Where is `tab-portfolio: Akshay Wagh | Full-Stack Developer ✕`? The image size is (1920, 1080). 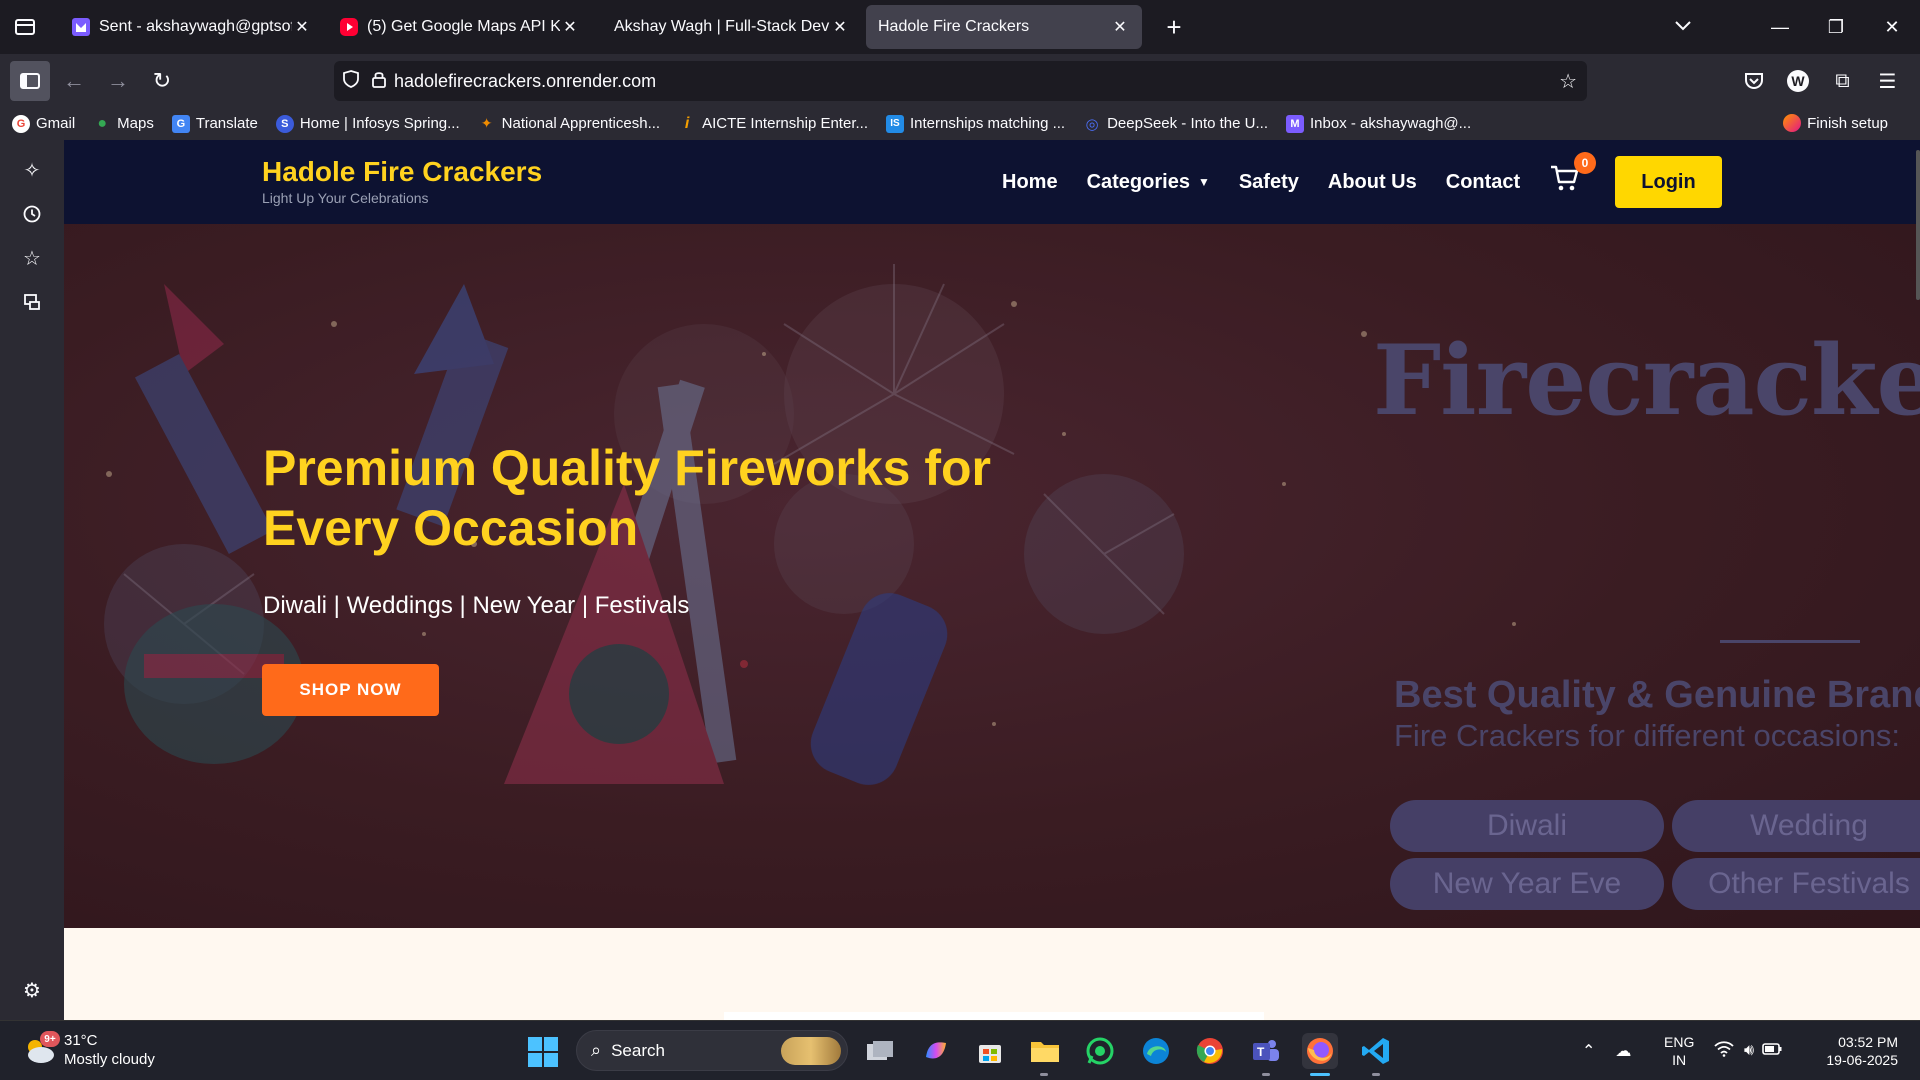
tab-portfolio: Akshay Wagh | Full-Stack Developer ✕ is located at coordinates (729, 27).